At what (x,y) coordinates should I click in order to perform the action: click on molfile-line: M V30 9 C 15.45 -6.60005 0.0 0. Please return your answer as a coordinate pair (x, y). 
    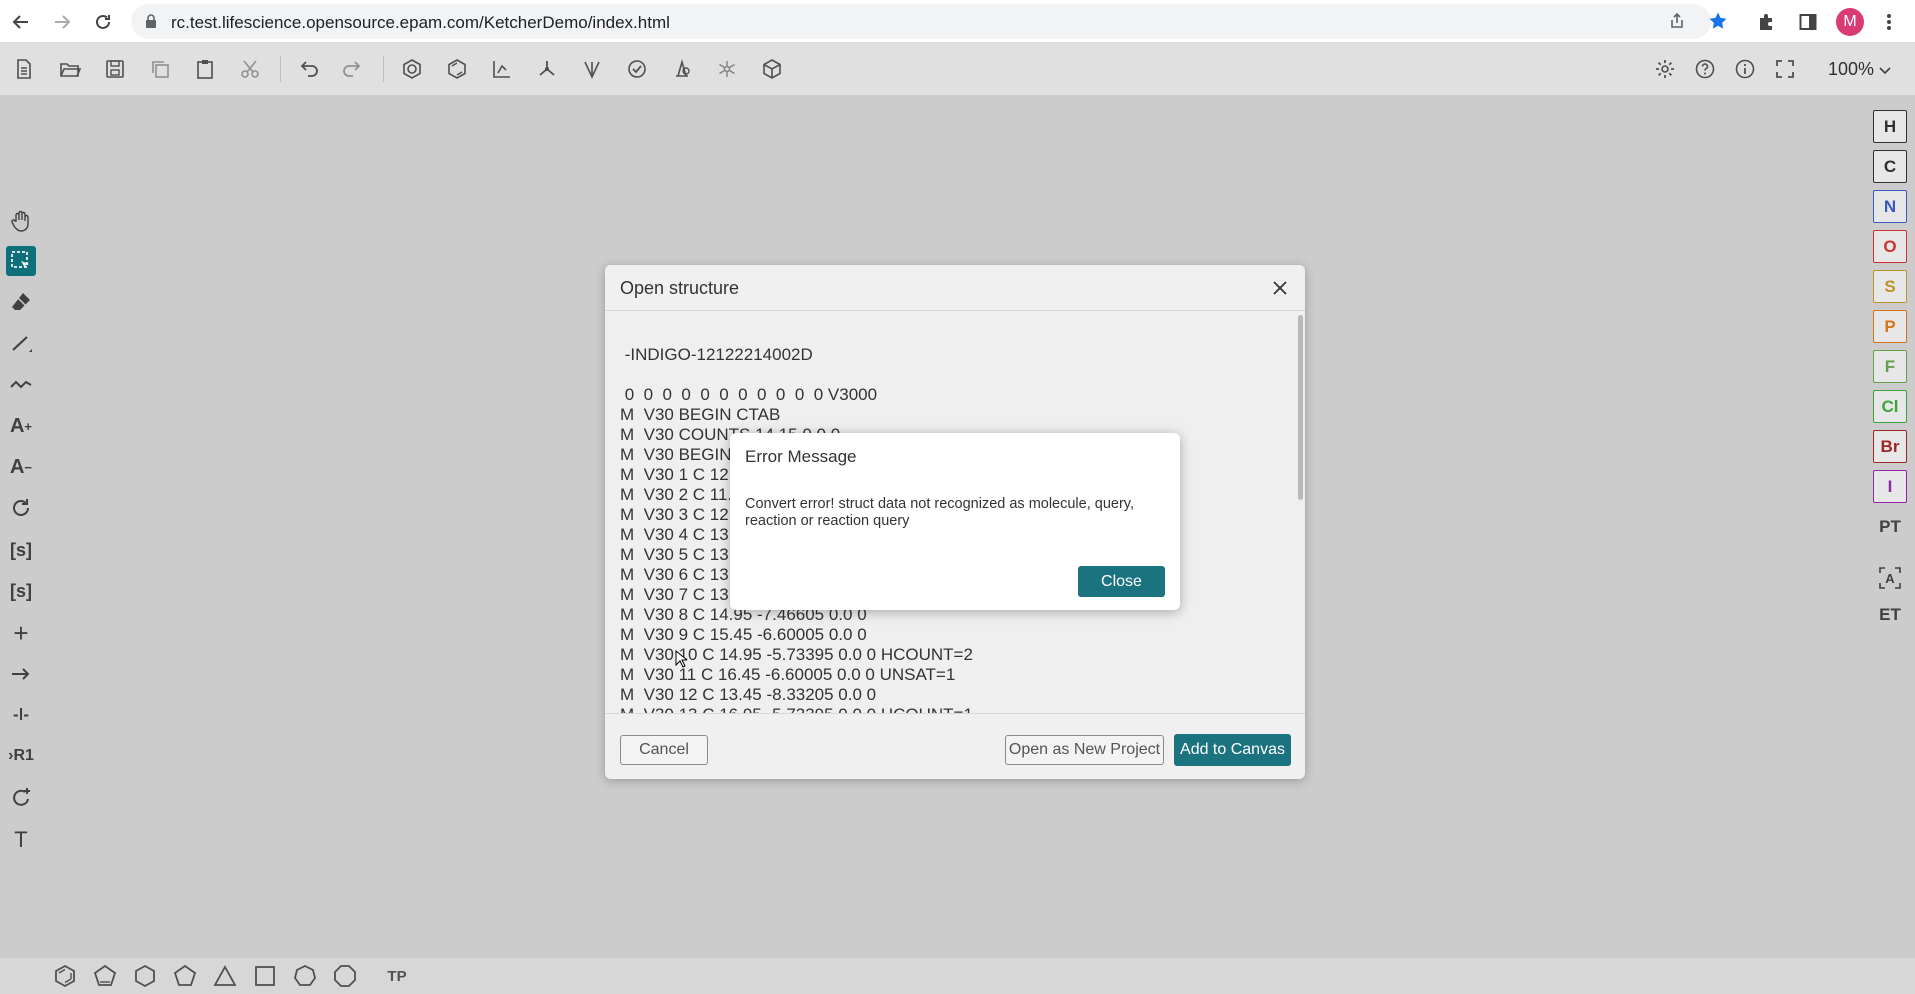
    Looking at the image, I should click on (743, 634).